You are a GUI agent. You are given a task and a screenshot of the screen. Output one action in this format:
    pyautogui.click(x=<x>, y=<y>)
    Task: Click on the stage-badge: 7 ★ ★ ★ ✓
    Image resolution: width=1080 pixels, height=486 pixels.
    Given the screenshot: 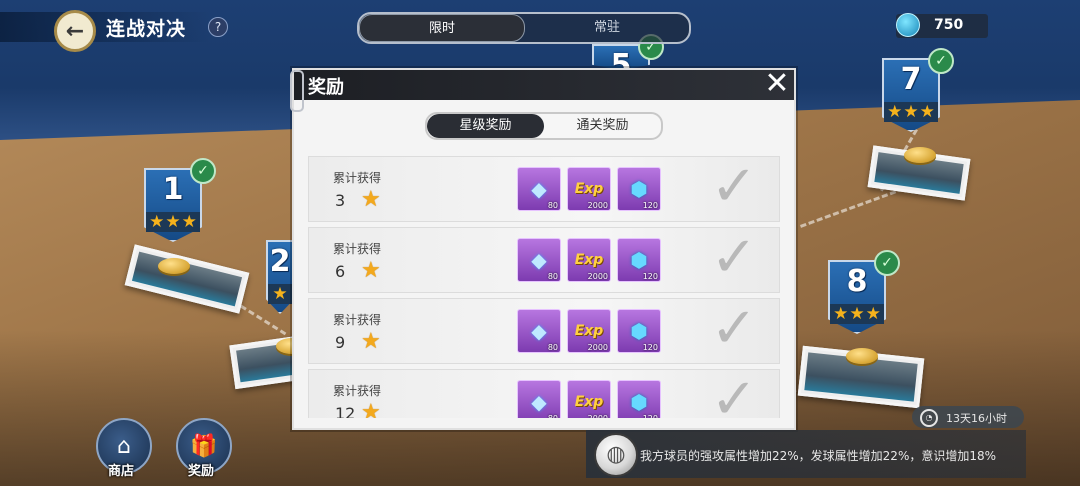 What is the action you would take?
    pyautogui.click(x=918, y=90)
    